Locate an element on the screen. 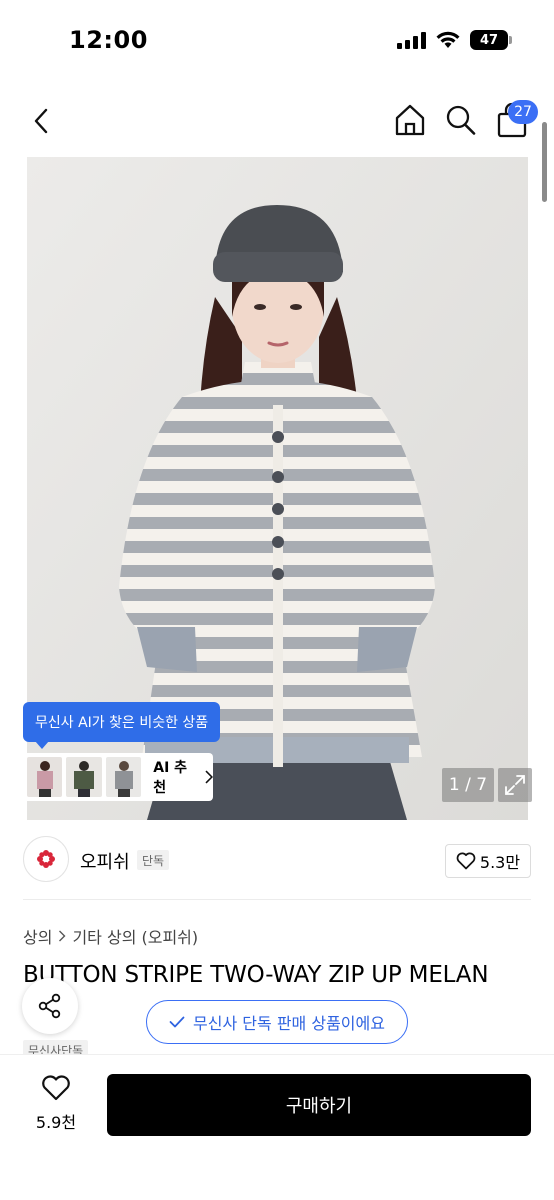 This screenshot has height=1200, width=554. chevron-left-icon is located at coordinates (41, 121).